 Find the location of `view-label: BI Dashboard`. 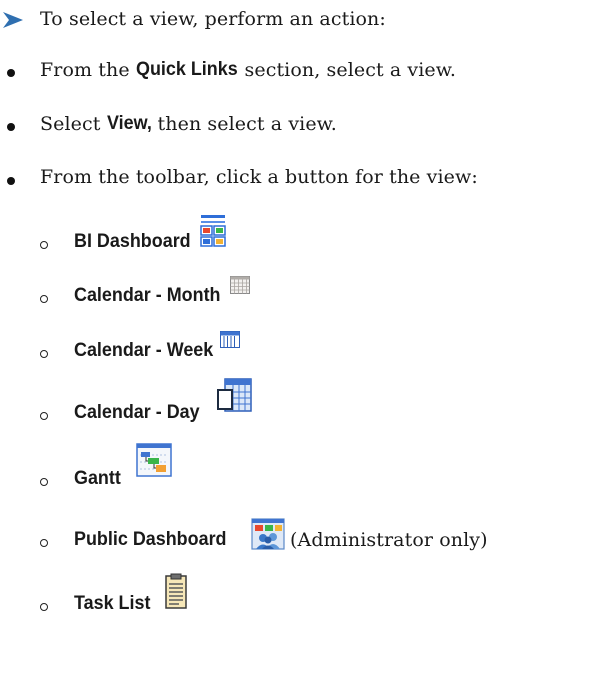

view-label: BI Dashboard is located at coordinates (132, 241).